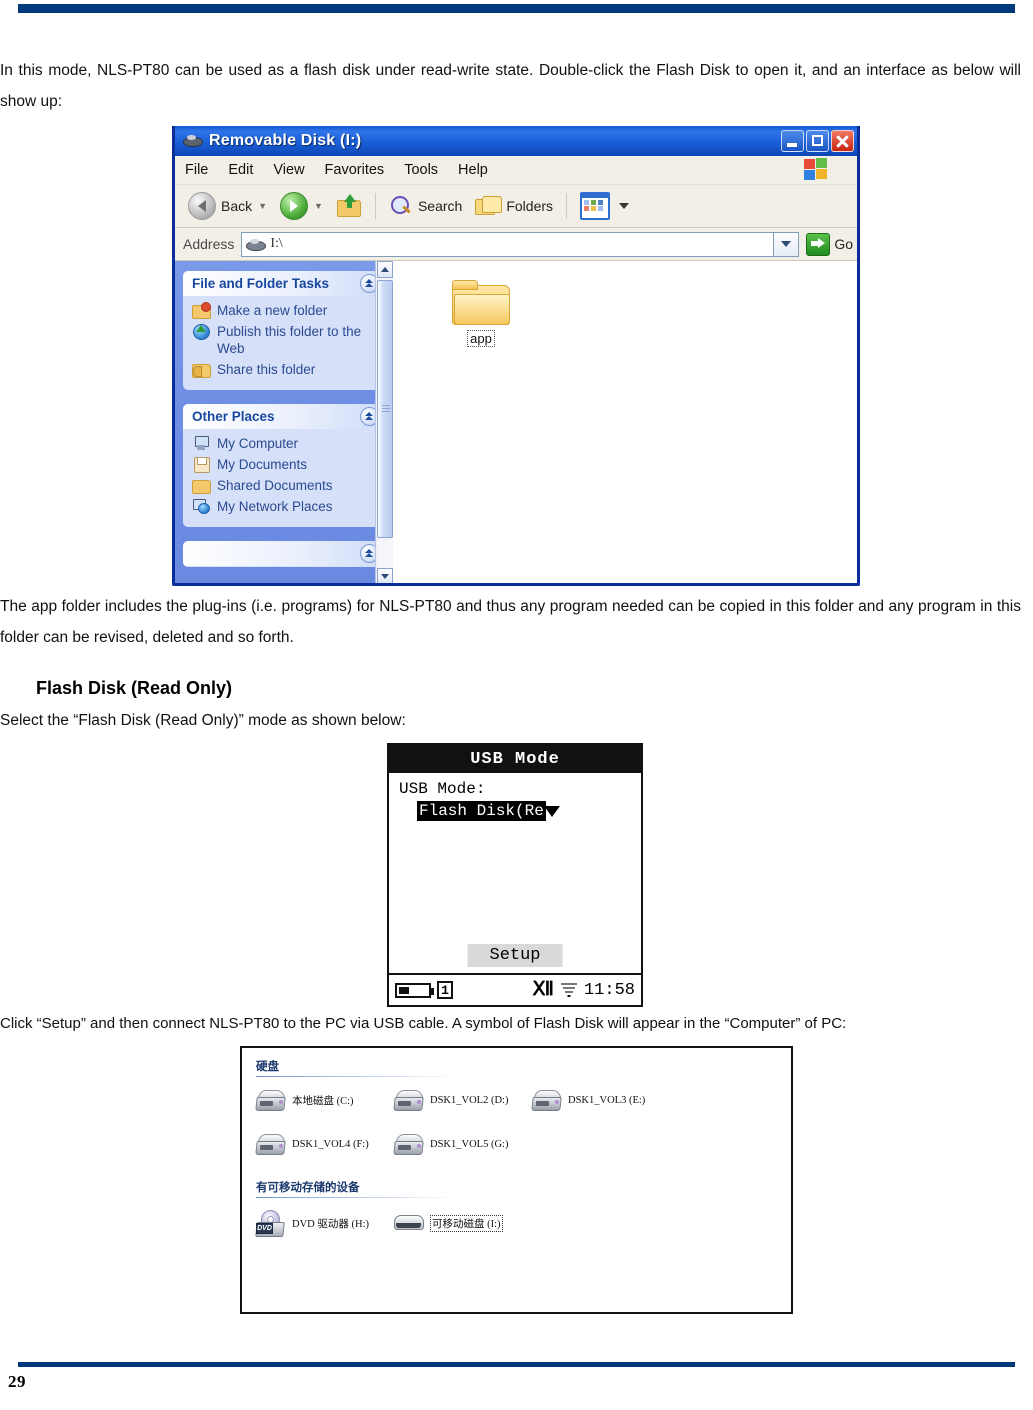  I want to click on chevron-down-icon: ▼, so click(262, 206).